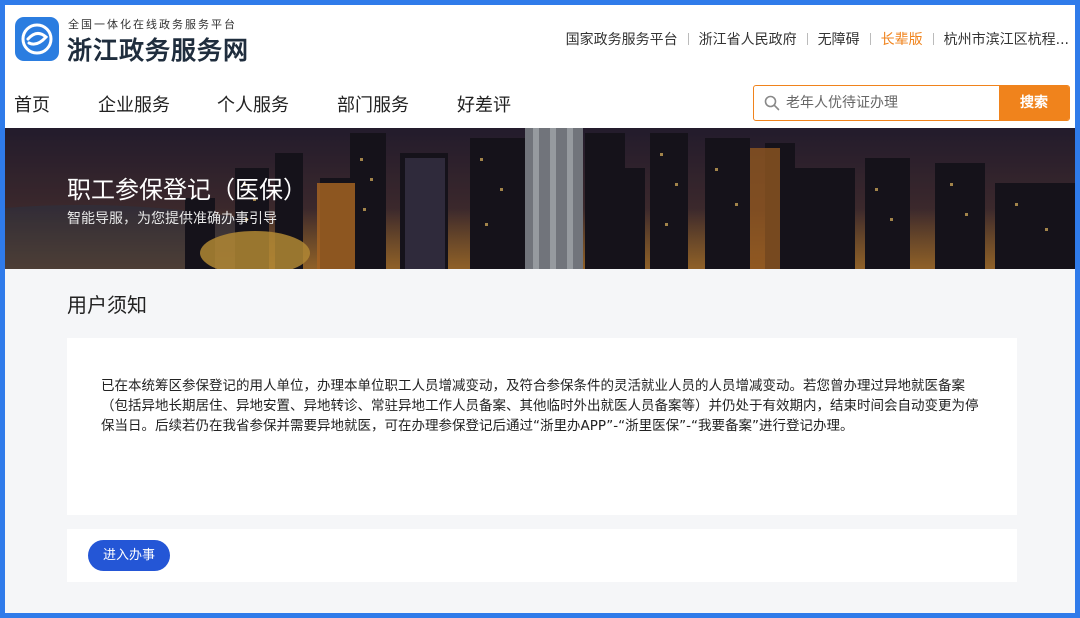 The height and width of the screenshot is (618, 1080). I want to click on nav-item-home: 首页, so click(32, 104).